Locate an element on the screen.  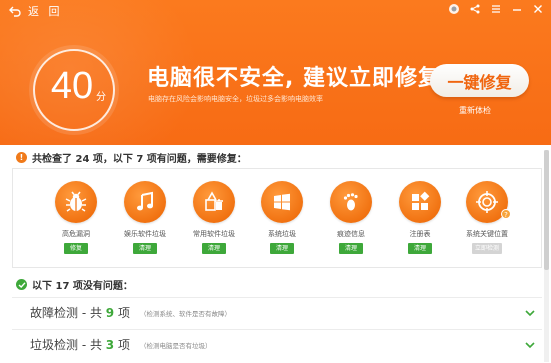
menu-icon is located at coordinates (496, 9).